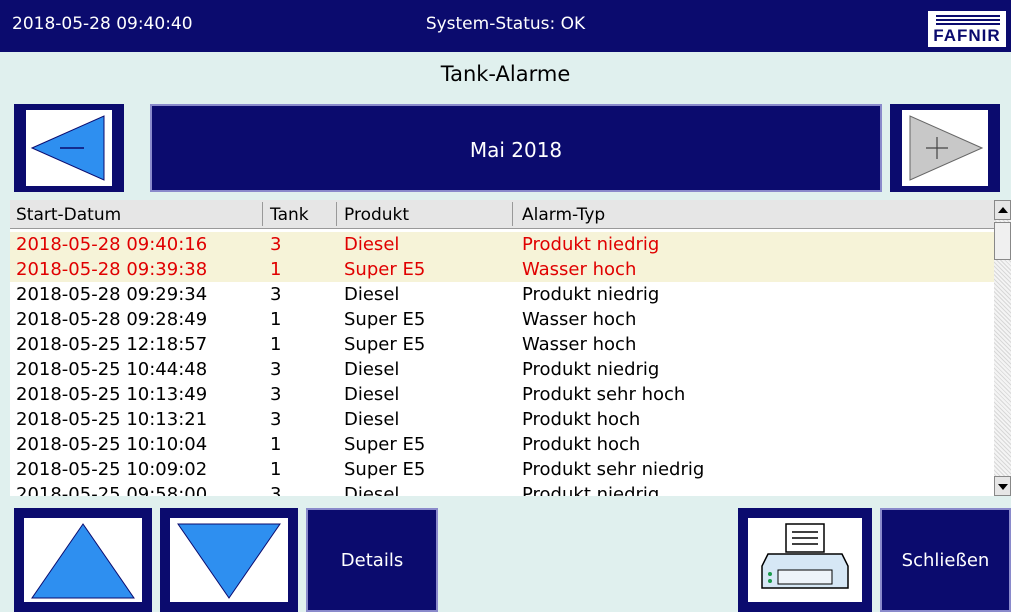  Describe the element at coordinates (112, 369) in the screenshot. I see `cell-start-date: 2018-05-25 10:44:48` at that location.